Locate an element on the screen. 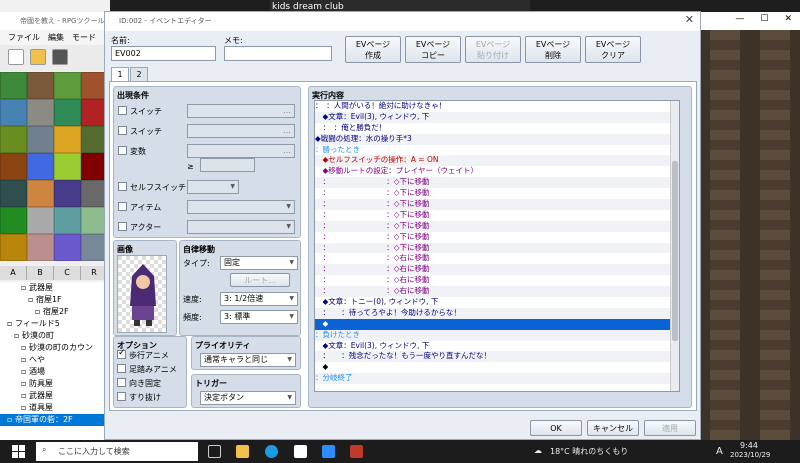 The height and width of the screenshot is (463, 800). map-tree-item: ▫ 砂漠の町のカウン is located at coordinates (54, 348).